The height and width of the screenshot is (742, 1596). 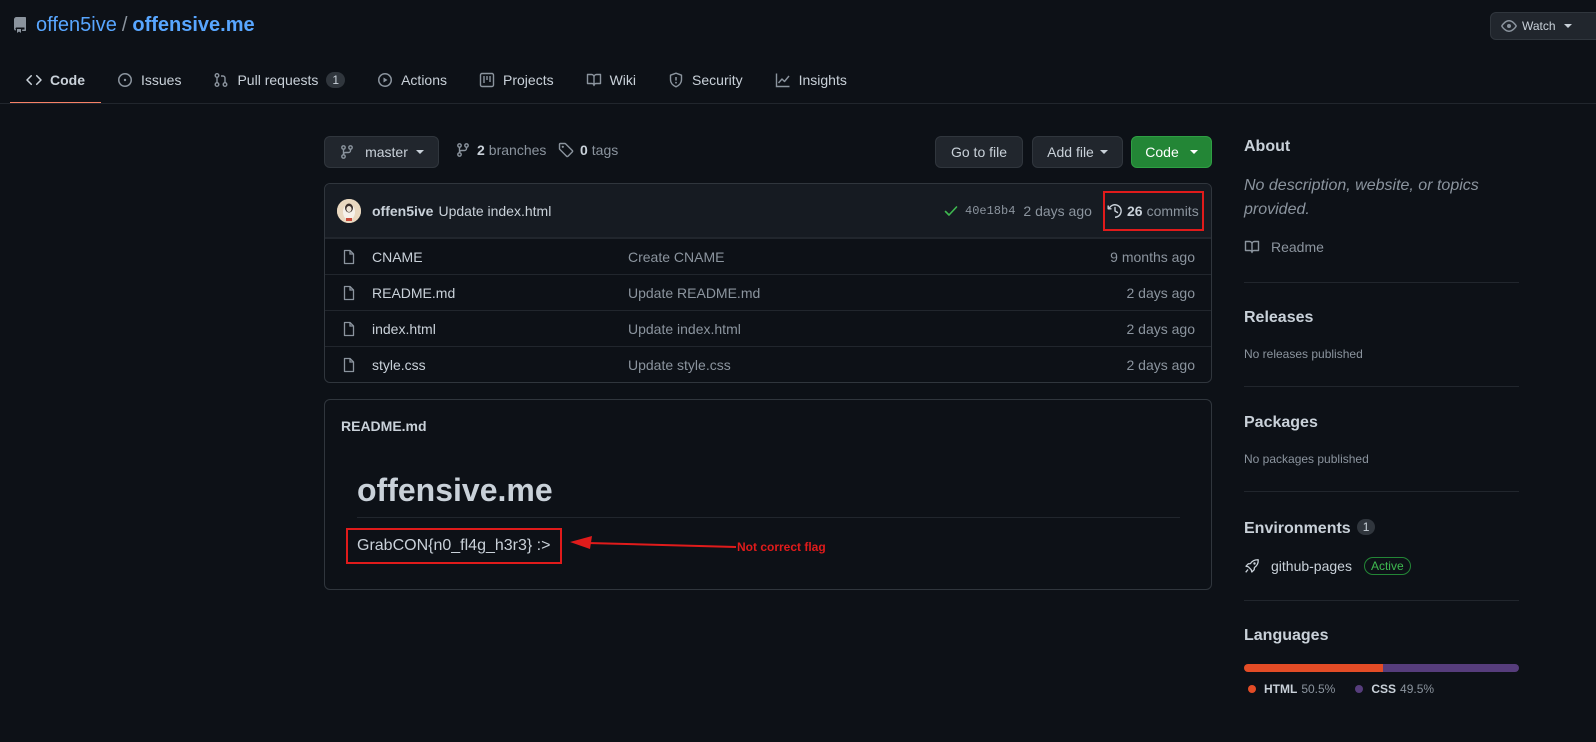 I want to click on file-name-link: CNAME, so click(x=397, y=257).